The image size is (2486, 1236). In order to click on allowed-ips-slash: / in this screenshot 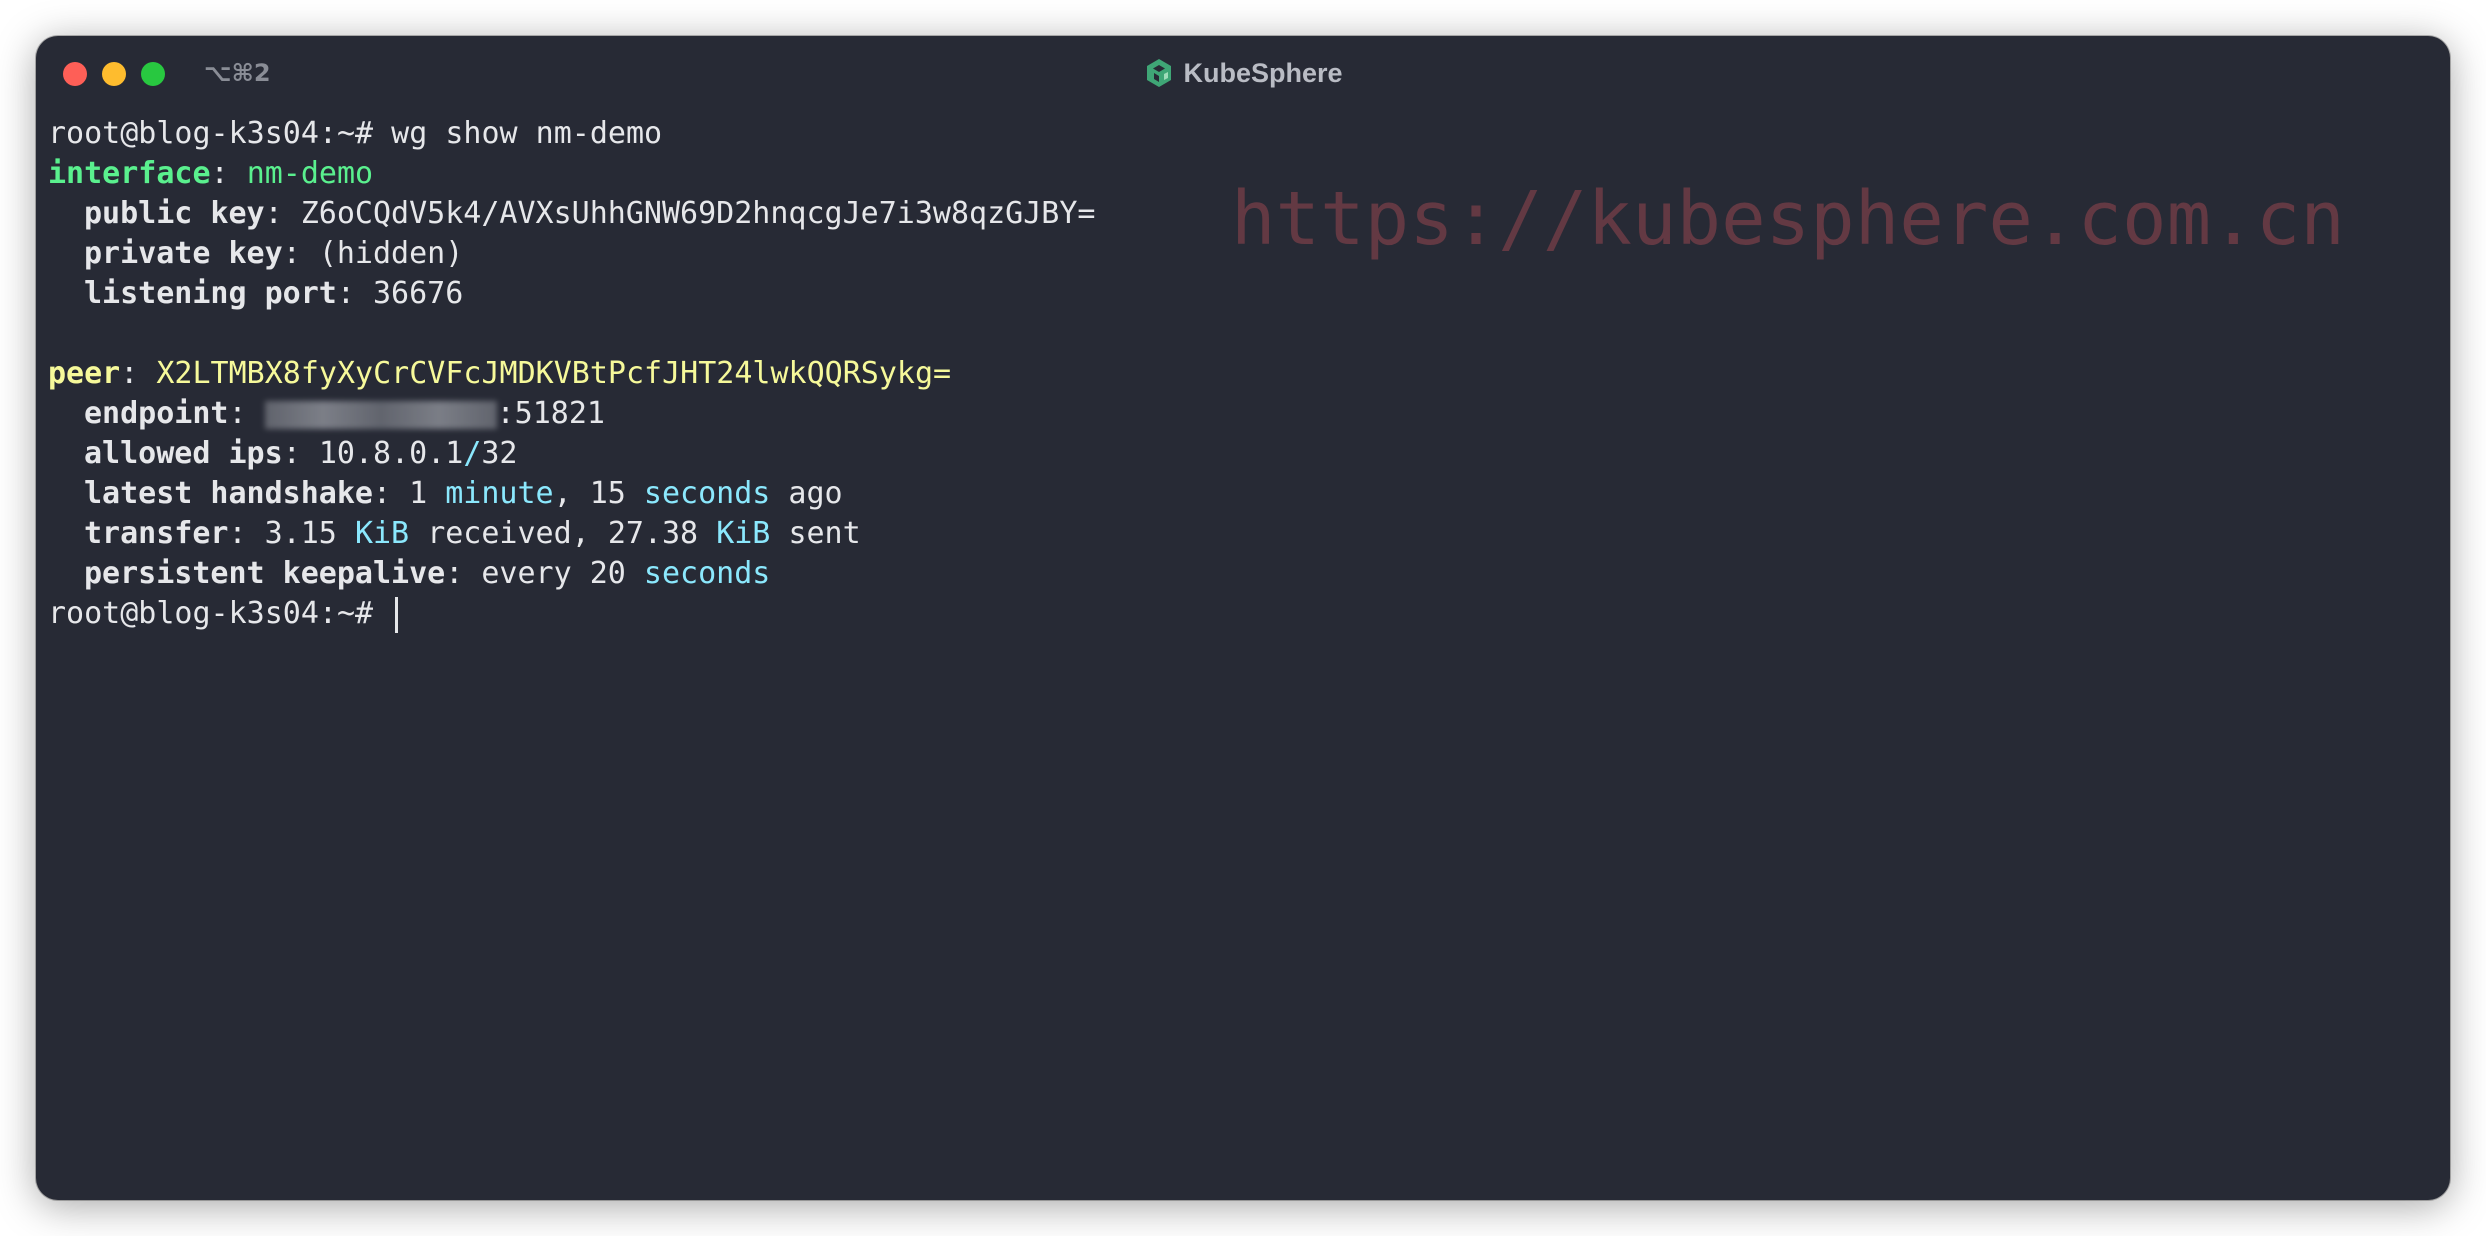, I will do `click(472, 453)`.